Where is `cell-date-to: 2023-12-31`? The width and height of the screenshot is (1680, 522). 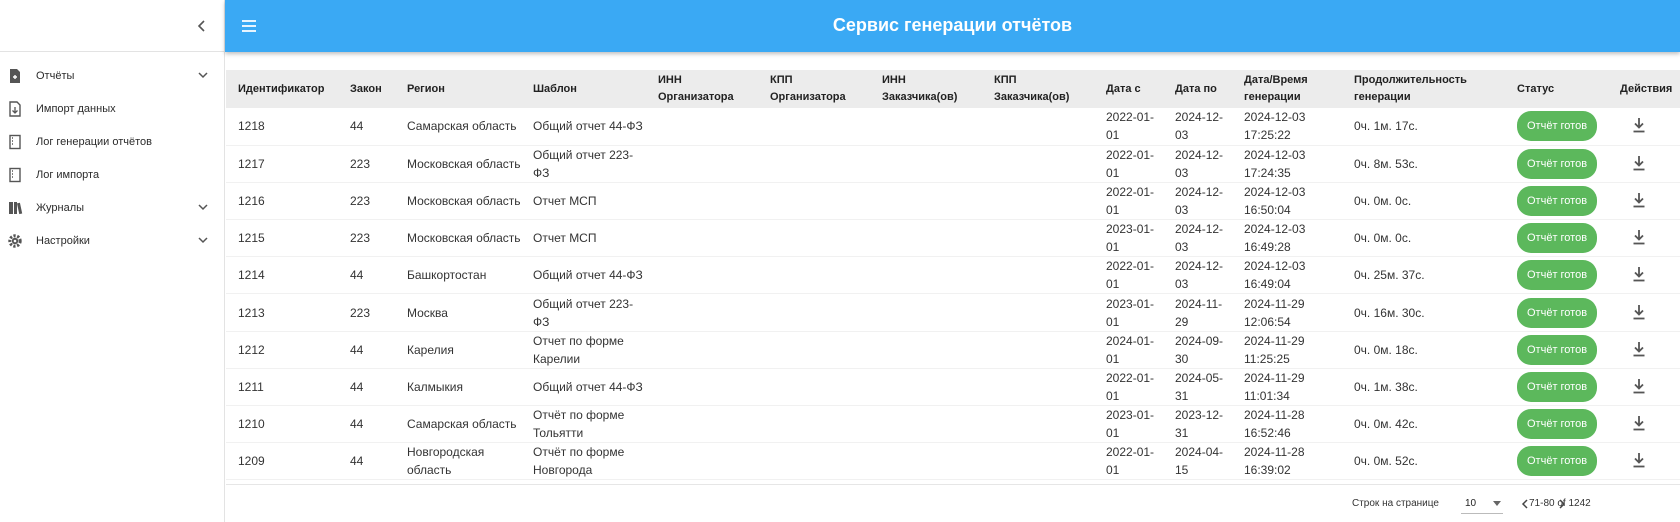 cell-date-to: 2023-12-31 is located at coordinates (1199, 424).